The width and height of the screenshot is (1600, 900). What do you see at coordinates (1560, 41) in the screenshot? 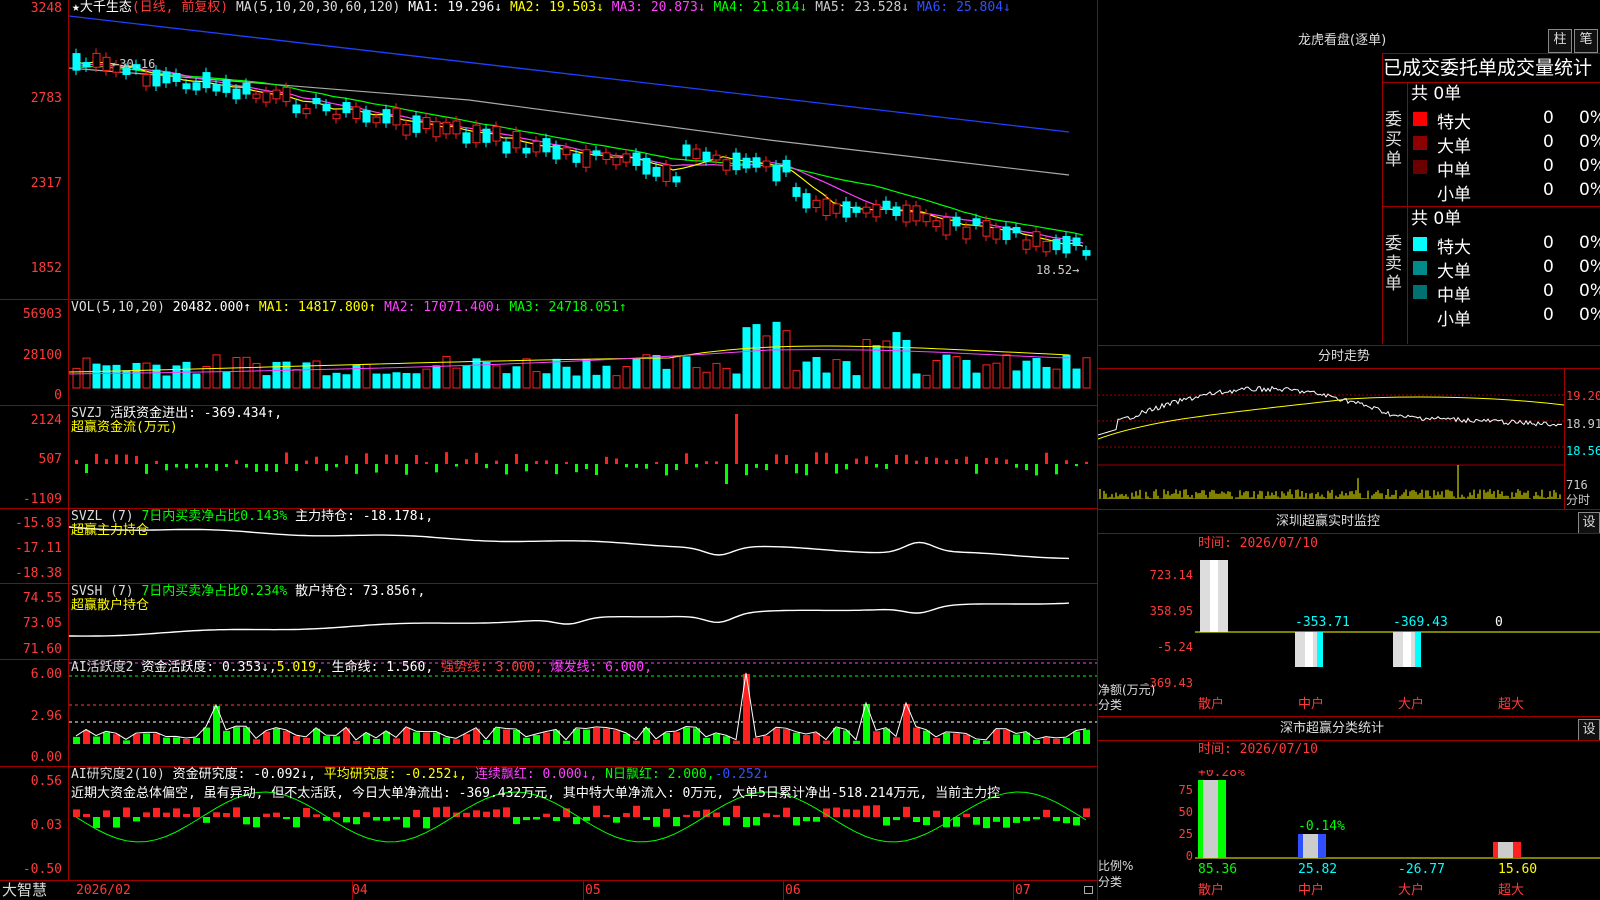
I see `bar-view-button: 柱` at bounding box center [1560, 41].